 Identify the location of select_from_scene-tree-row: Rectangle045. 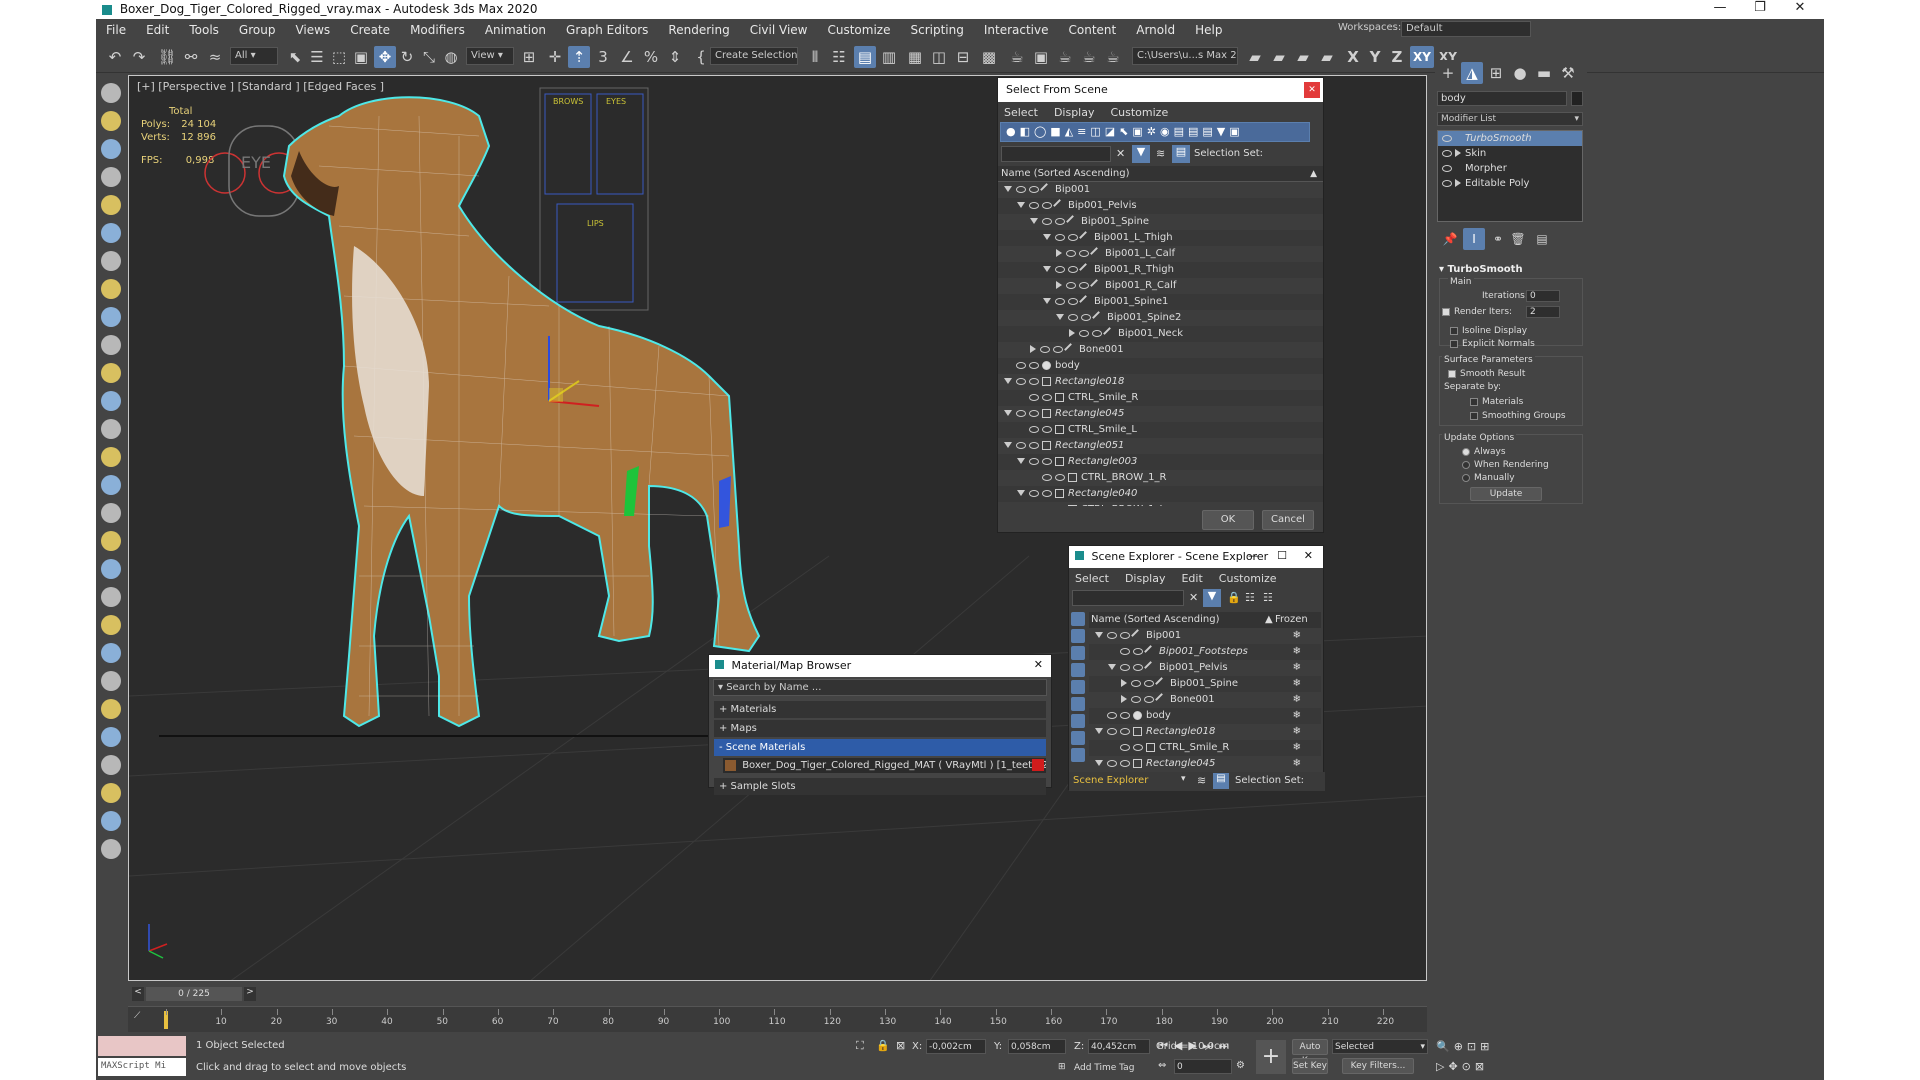
(1160, 414).